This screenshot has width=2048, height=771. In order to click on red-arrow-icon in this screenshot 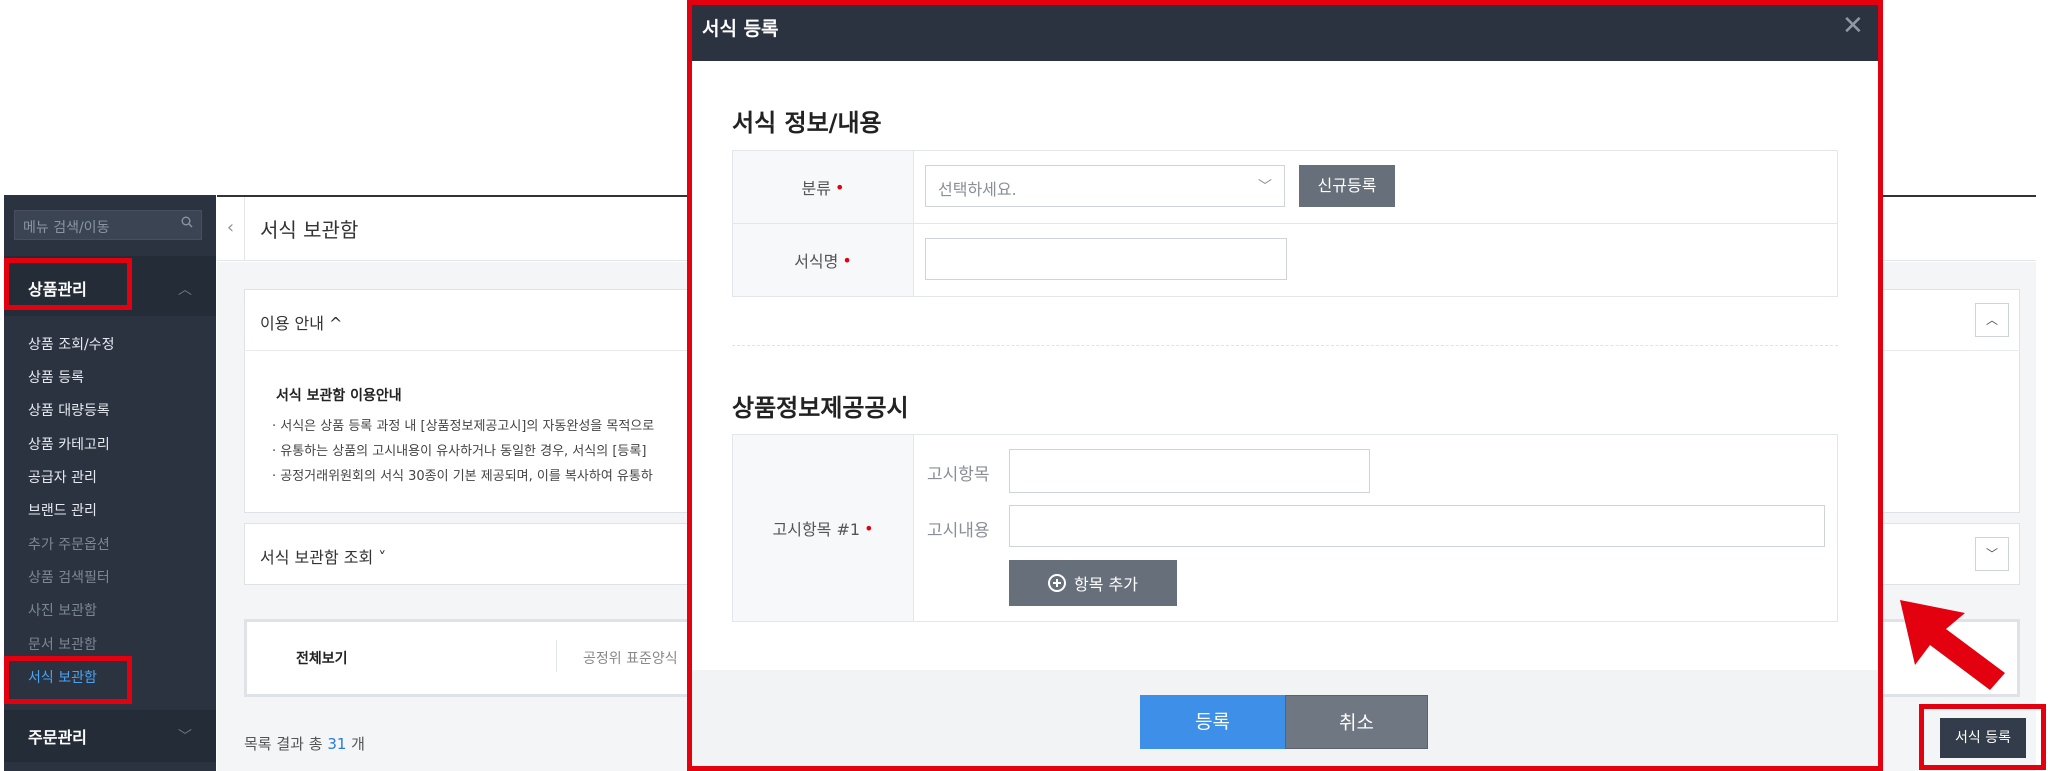, I will do `click(1952, 645)`.